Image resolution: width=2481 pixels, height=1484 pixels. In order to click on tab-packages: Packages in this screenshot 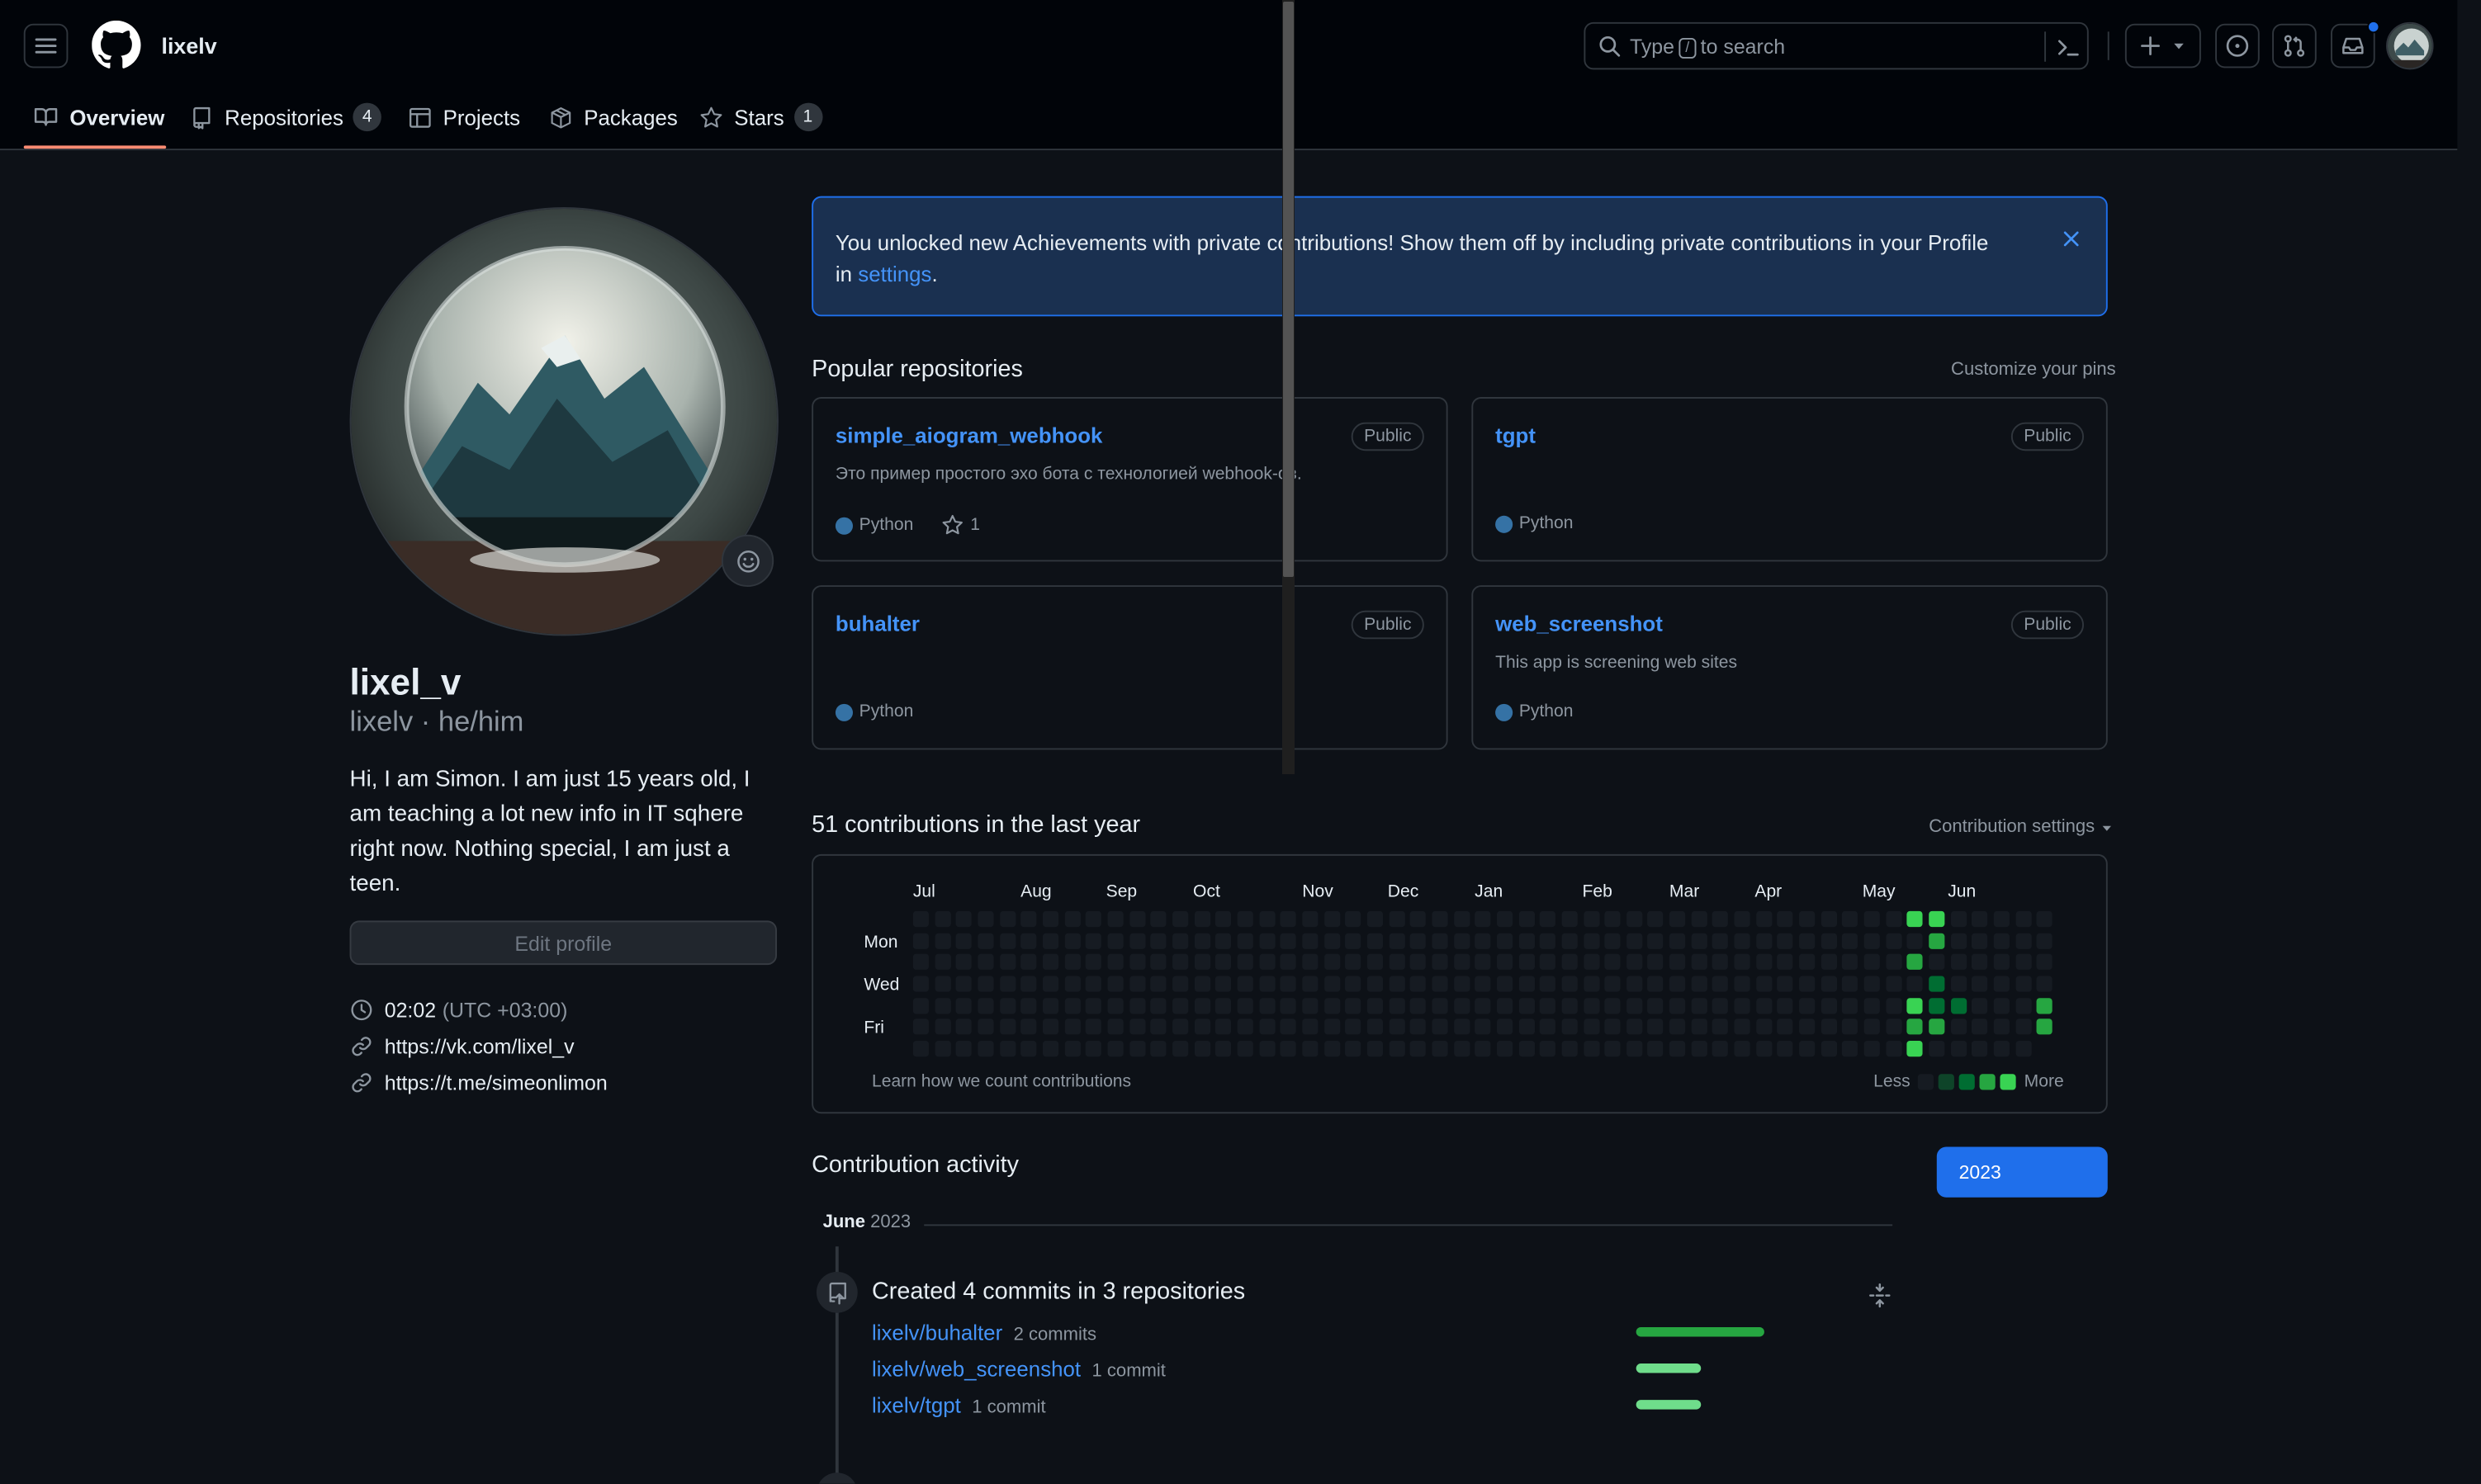, I will do `click(613, 117)`.